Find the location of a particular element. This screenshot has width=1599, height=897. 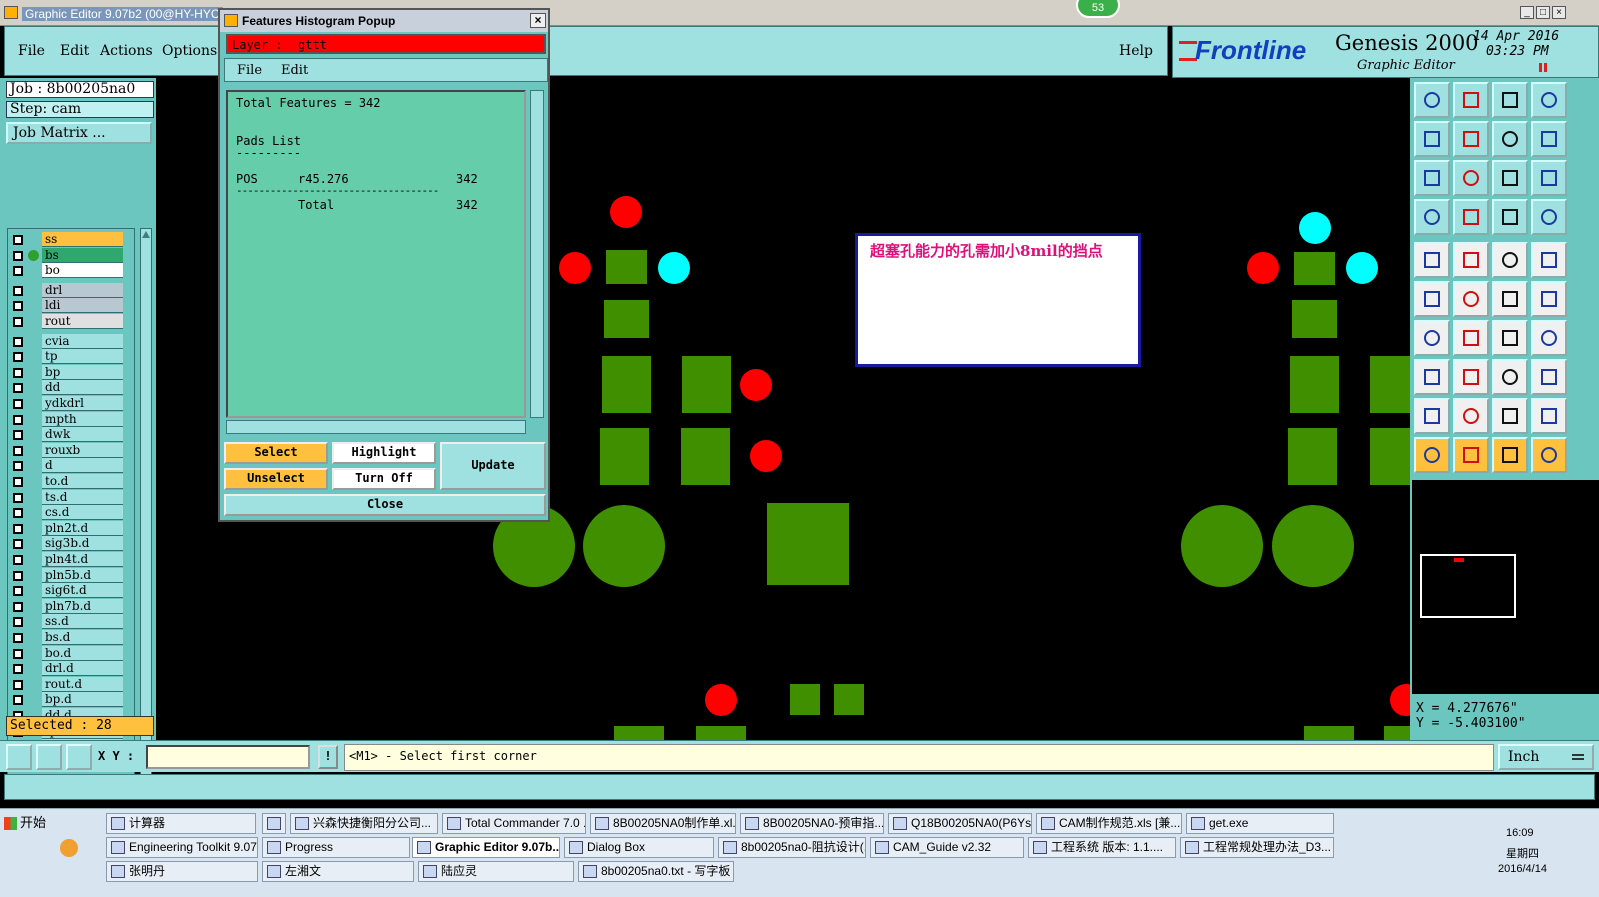

minimap is located at coordinates (1505, 587).